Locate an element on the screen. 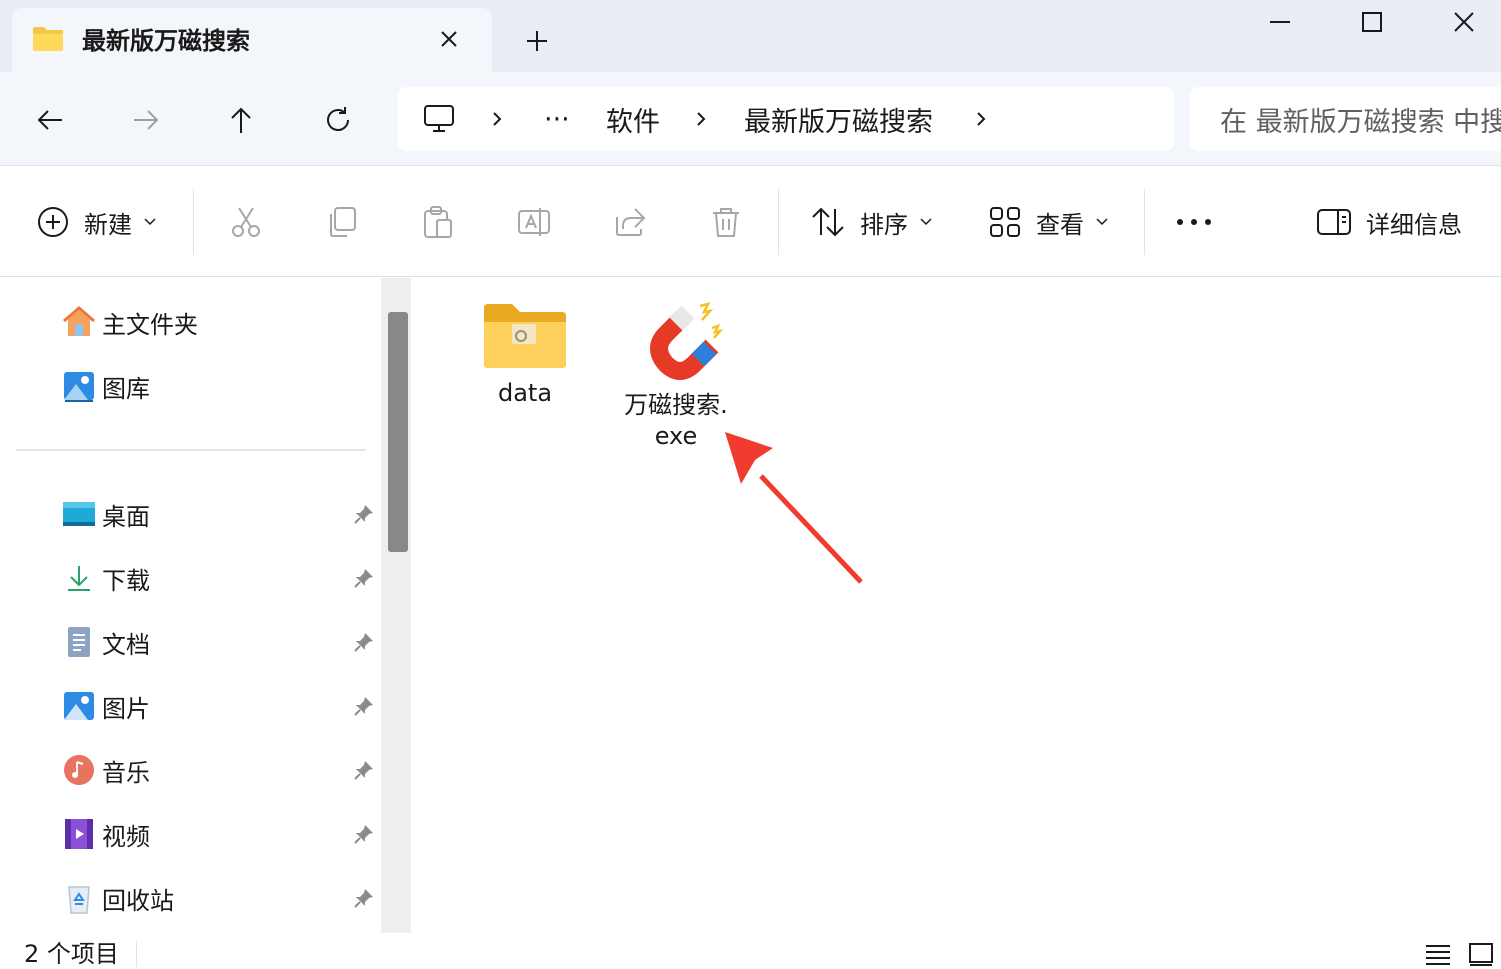 Image resolution: width=1501 pixels, height=969 pixels. close-window-button is located at coordinates (1464, 22).